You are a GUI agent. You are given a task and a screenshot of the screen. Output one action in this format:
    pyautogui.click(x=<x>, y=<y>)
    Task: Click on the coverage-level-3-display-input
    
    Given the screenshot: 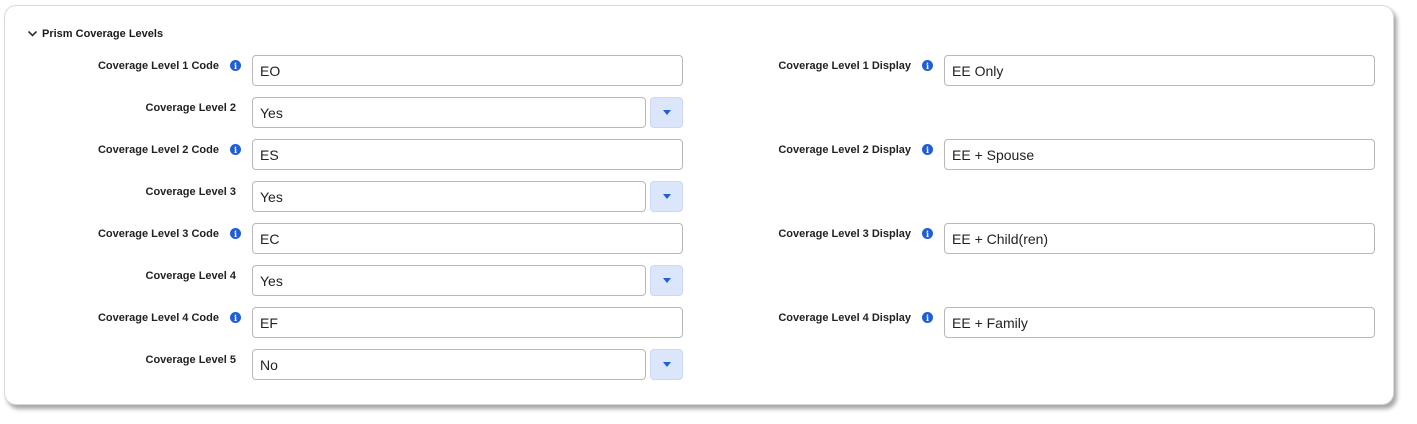 What is the action you would take?
    pyautogui.click(x=1159, y=238)
    